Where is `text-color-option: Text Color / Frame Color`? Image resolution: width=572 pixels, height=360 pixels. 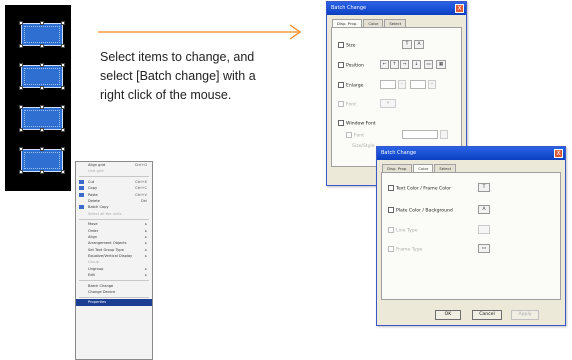
text-color-option: Text Color / Frame Color is located at coordinates (419, 188).